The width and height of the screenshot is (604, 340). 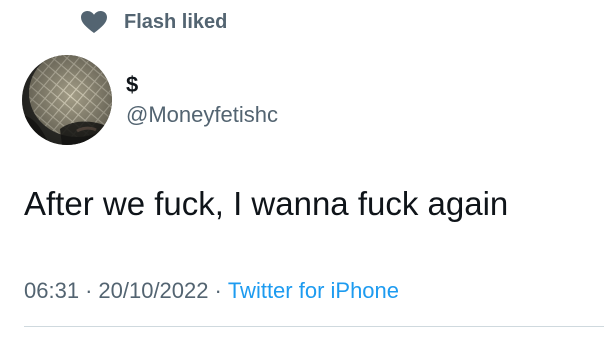 What do you see at coordinates (51, 290) in the screenshot?
I see `tweet-time: 06:31` at bounding box center [51, 290].